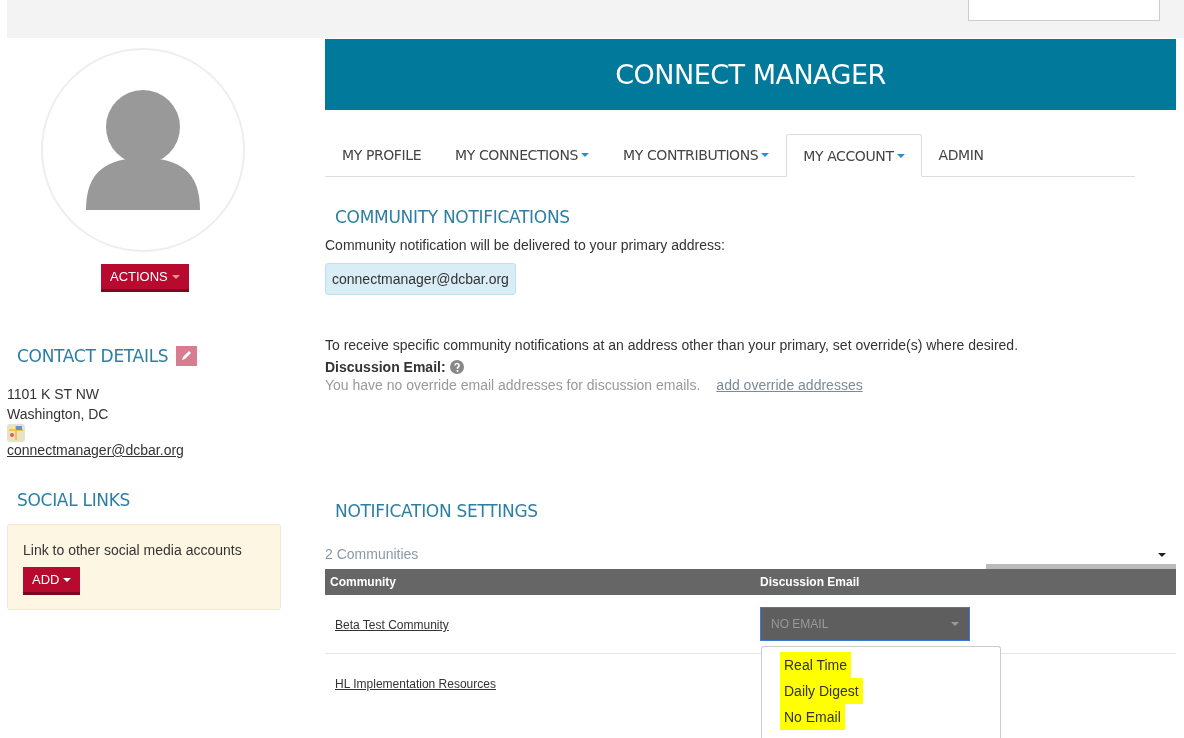 The width and height of the screenshot is (1184, 738). I want to click on override-text: To receive specific community notifications at an address other than your primary, set override(s) where desired., so click(672, 345).